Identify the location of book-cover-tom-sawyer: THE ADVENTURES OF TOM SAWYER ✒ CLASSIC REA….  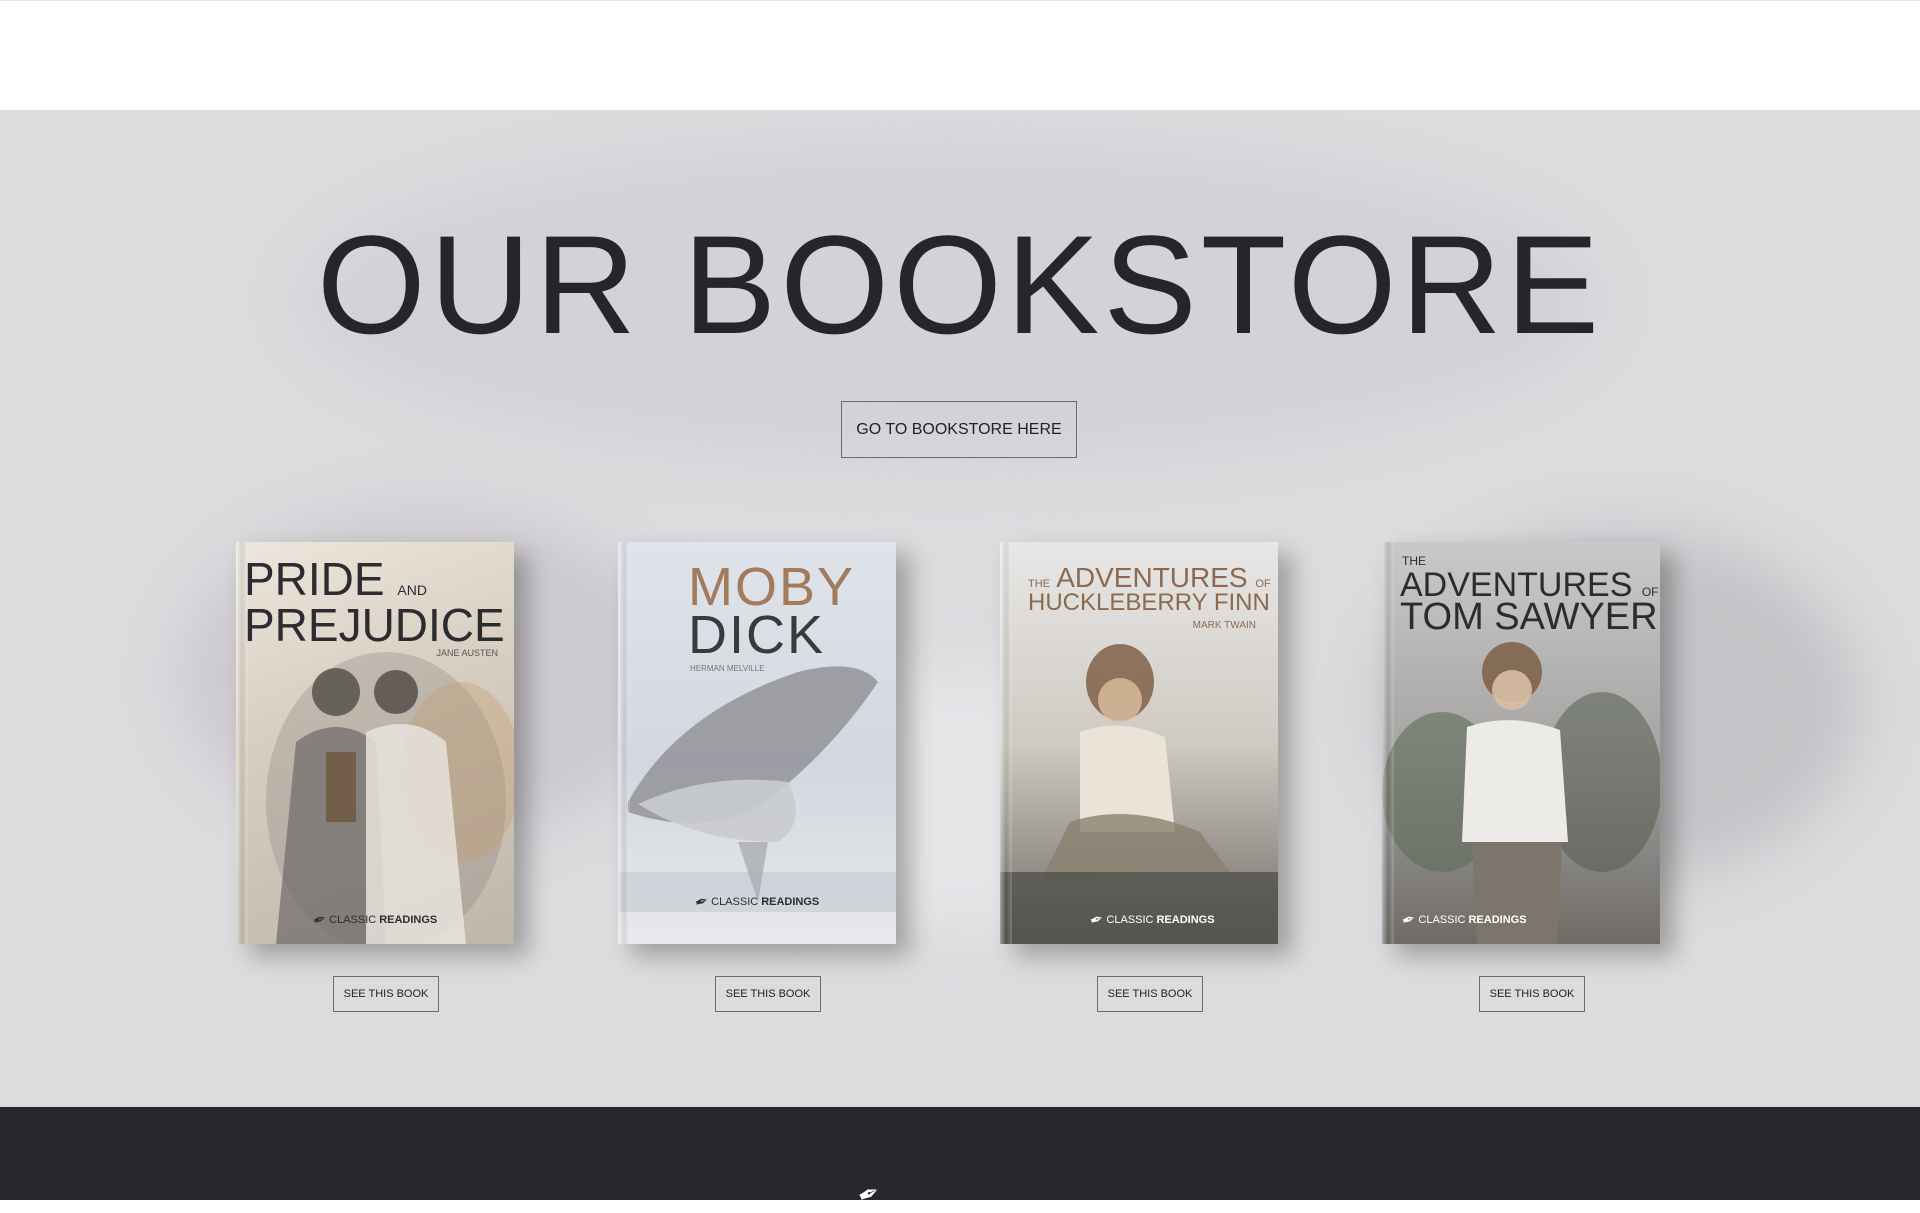
(1521, 743).